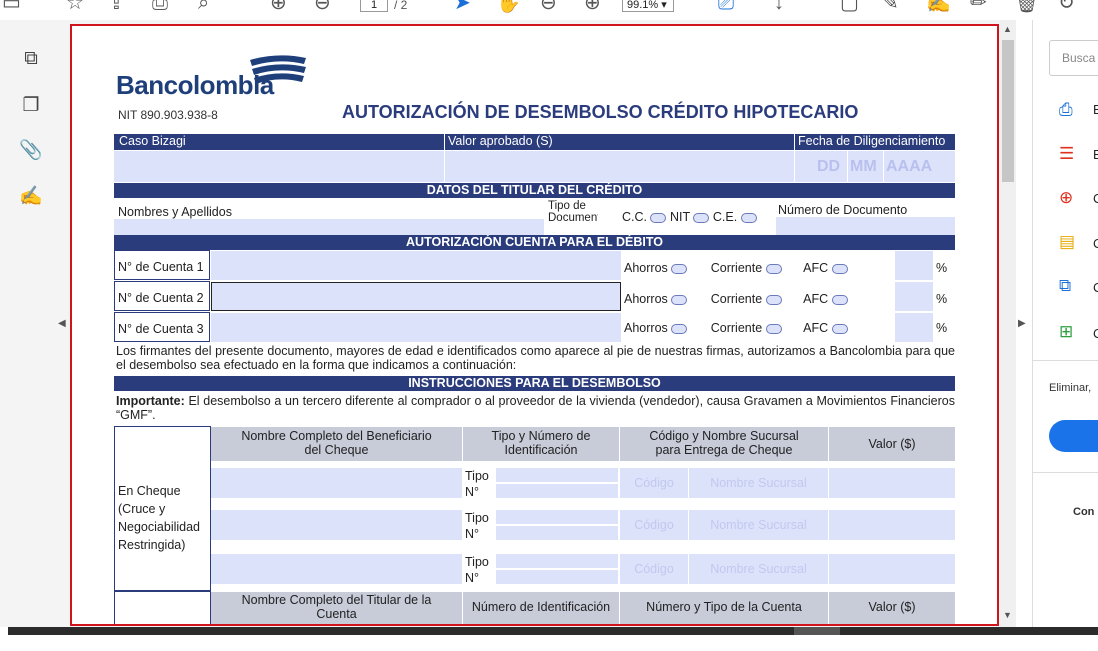  What do you see at coordinates (416, 296) in the screenshot?
I see `cuenta-2-input` at bounding box center [416, 296].